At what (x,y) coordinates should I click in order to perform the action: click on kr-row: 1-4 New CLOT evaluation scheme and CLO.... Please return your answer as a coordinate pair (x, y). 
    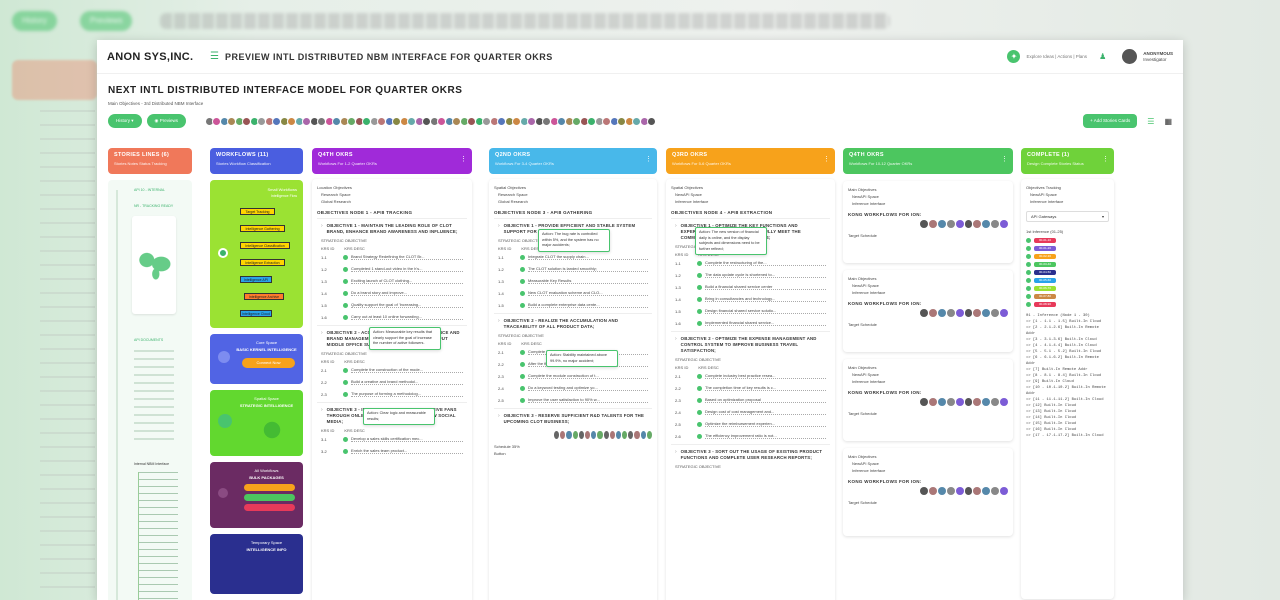
    Looking at the image, I should click on (573, 293).